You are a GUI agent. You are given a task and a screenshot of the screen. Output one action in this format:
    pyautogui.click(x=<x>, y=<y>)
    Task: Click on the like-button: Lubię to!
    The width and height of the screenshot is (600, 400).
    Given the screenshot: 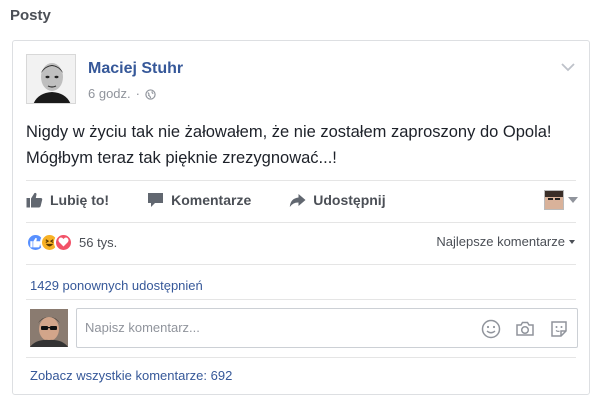 What is the action you would take?
    pyautogui.click(x=67, y=200)
    